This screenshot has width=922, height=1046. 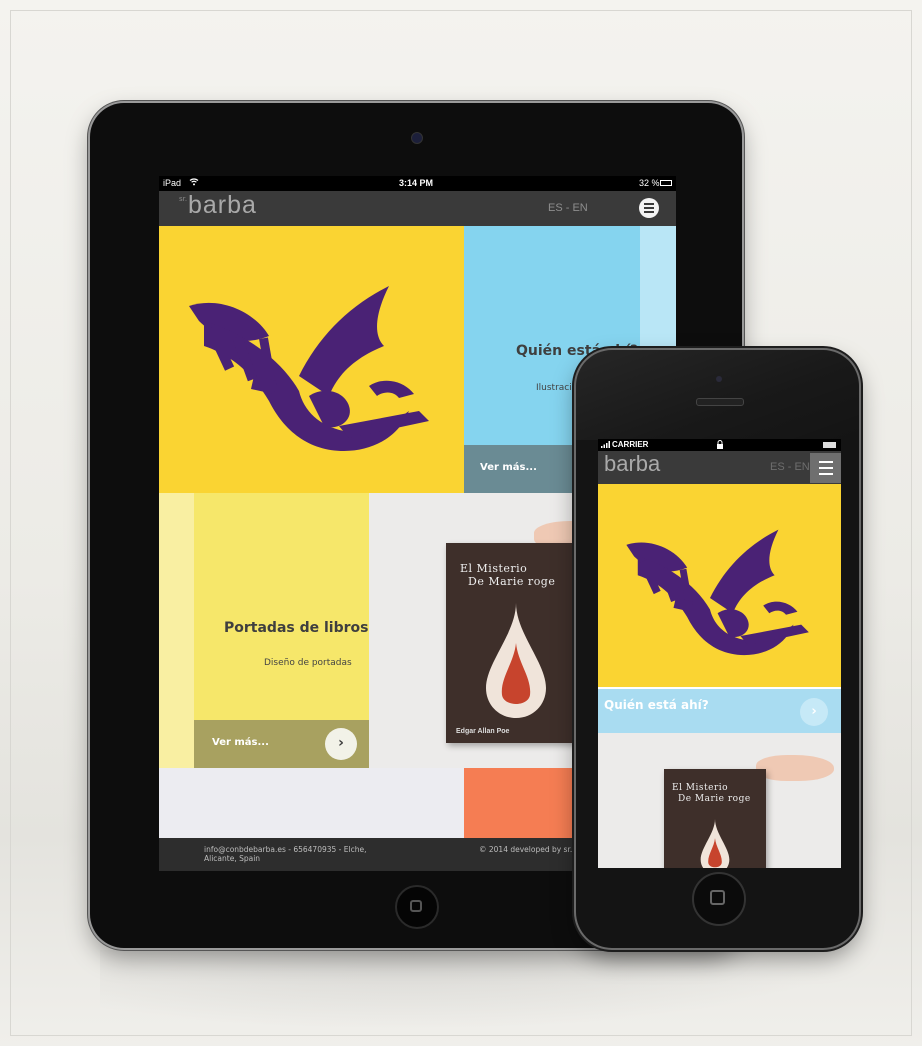 What do you see at coordinates (281, 744) in the screenshot?
I see `portadas-more-bar: Ver más... ›` at bounding box center [281, 744].